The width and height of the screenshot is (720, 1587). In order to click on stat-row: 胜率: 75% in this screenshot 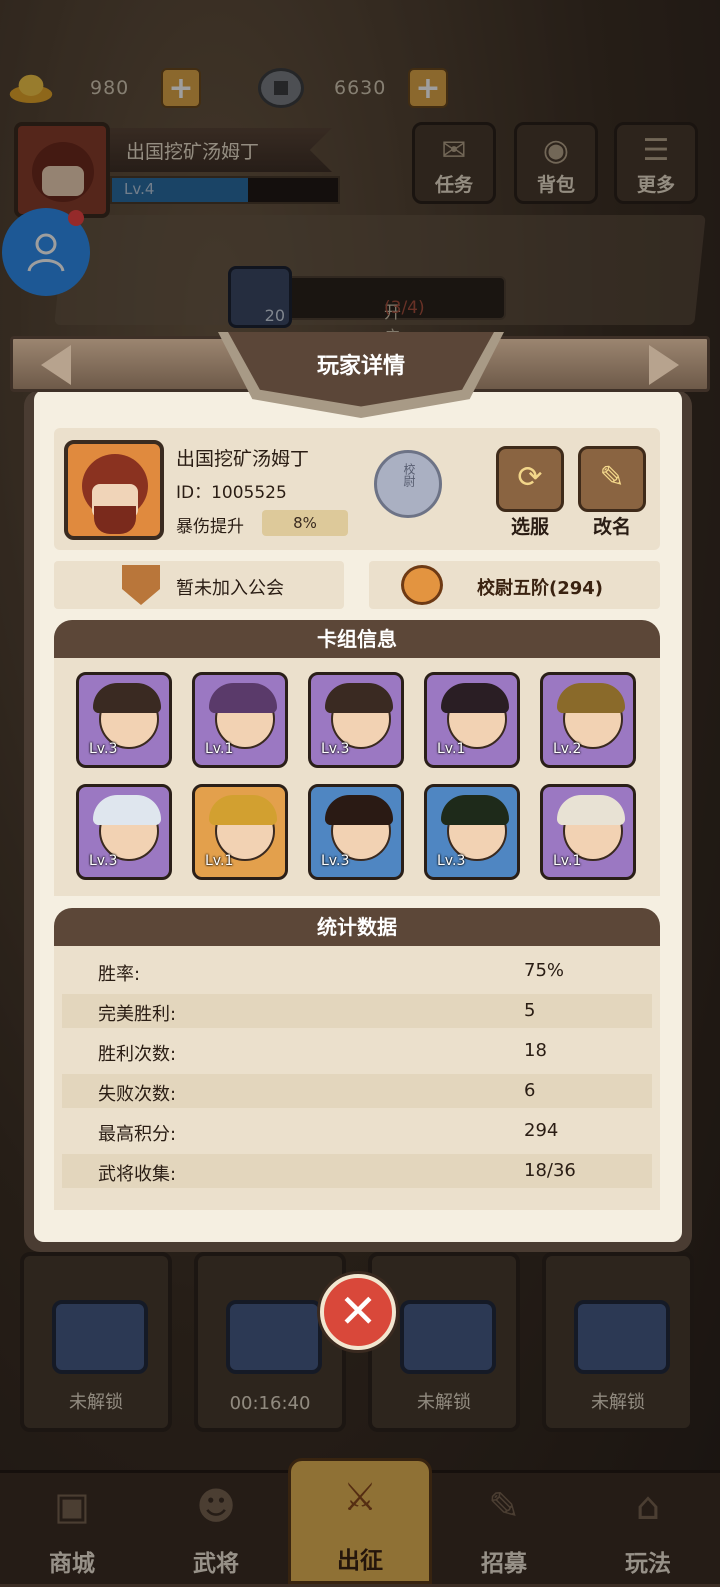, I will do `click(357, 971)`.